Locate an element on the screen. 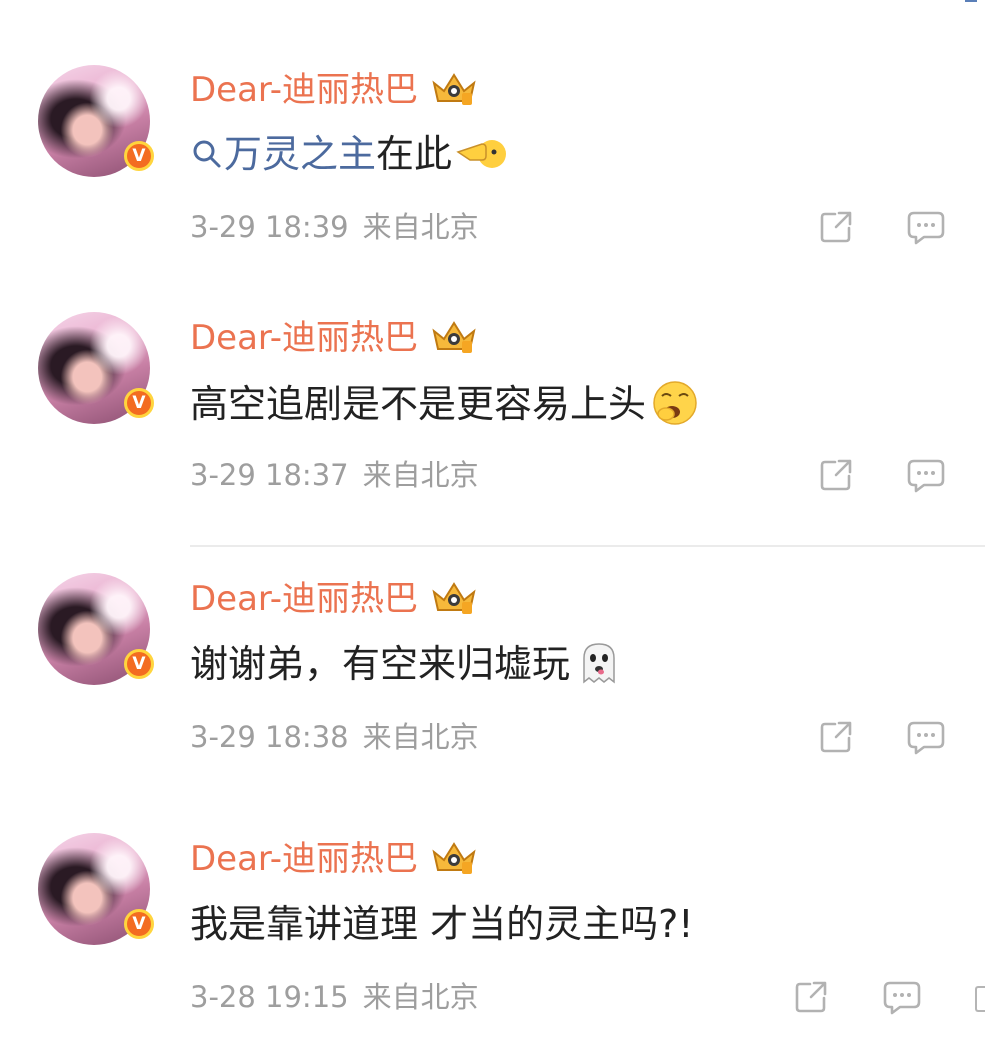 This screenshot has height=1048, width=985. topic-link: 万灵之主 is located at coordinates (283, 154).